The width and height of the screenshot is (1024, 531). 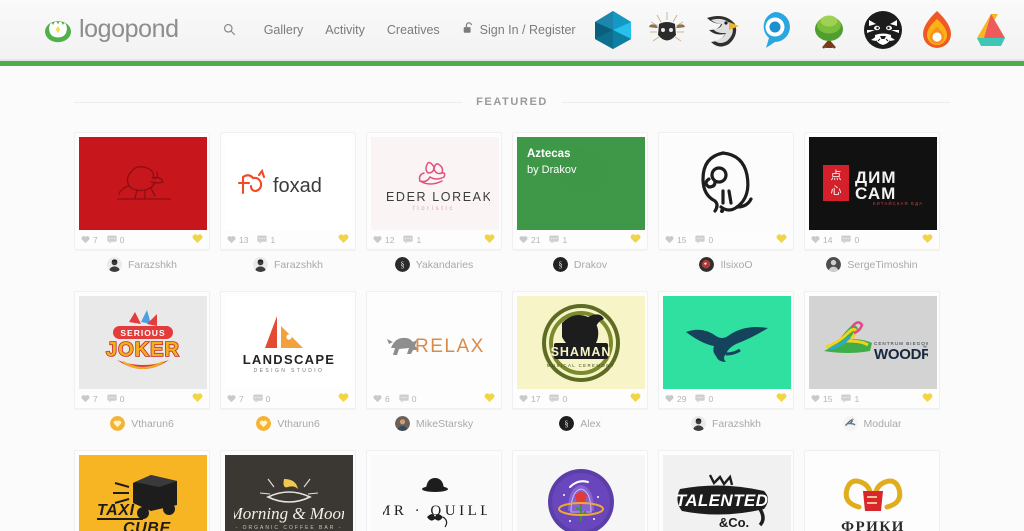 I want to click on logo-thumbnail: LANDSCAPE DESIGN STUDIO, so click(x=289, y=342).